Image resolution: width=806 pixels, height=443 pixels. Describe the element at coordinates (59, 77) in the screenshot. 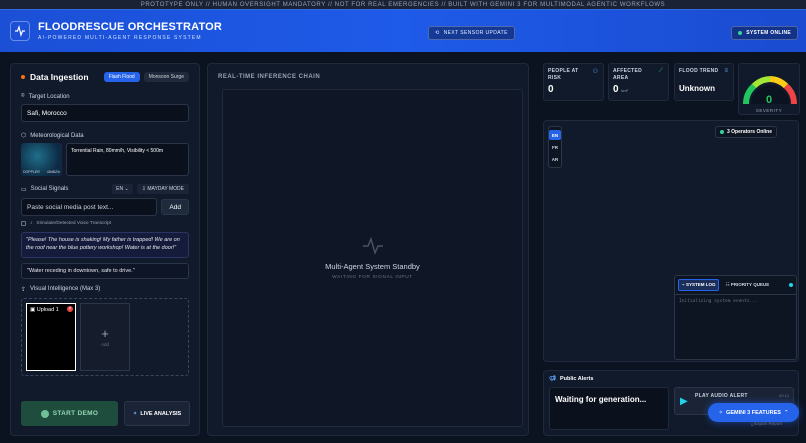

I see `data-ingestion-title: Data Ingestion` at that location.